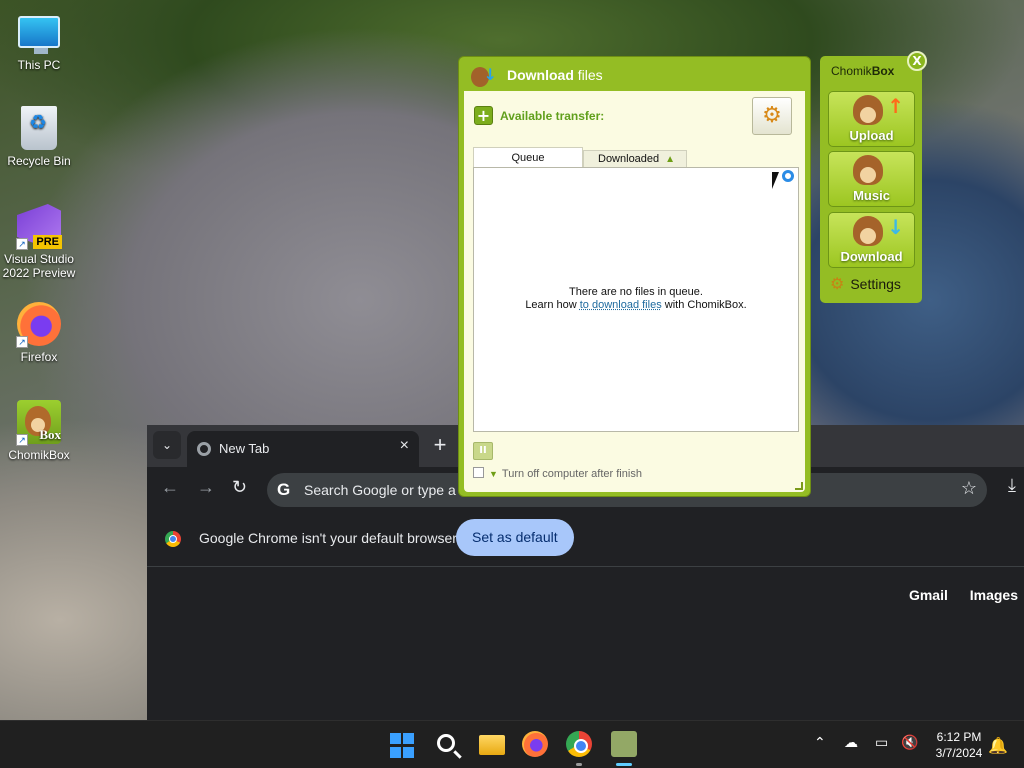 This screenshot has height=768, width=1024. What do you see at coordinates (39, 455) in the screenshot?
I see `desktop-icon-label: ChomikBox` at bounding box center [39, 455].